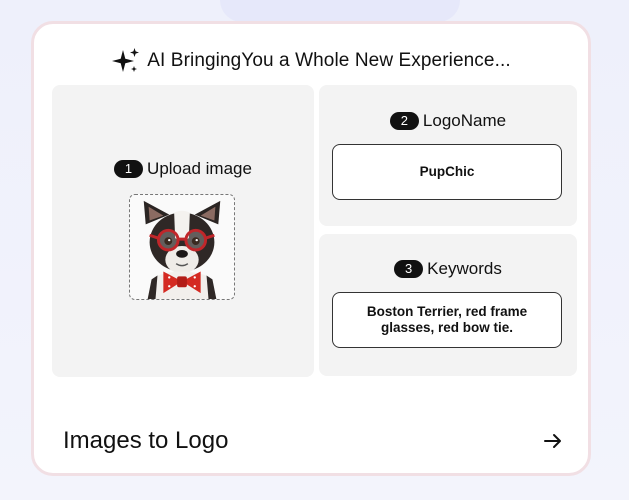 This screenshot has height=500, width=629. Describe the element at coordinates (126, 60) in the screenshot. I see `sparkle-icon` at that location.